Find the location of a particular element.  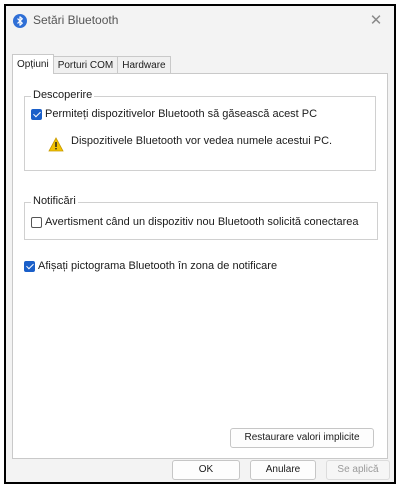

warning-icon is located at coordinates (56, 144).